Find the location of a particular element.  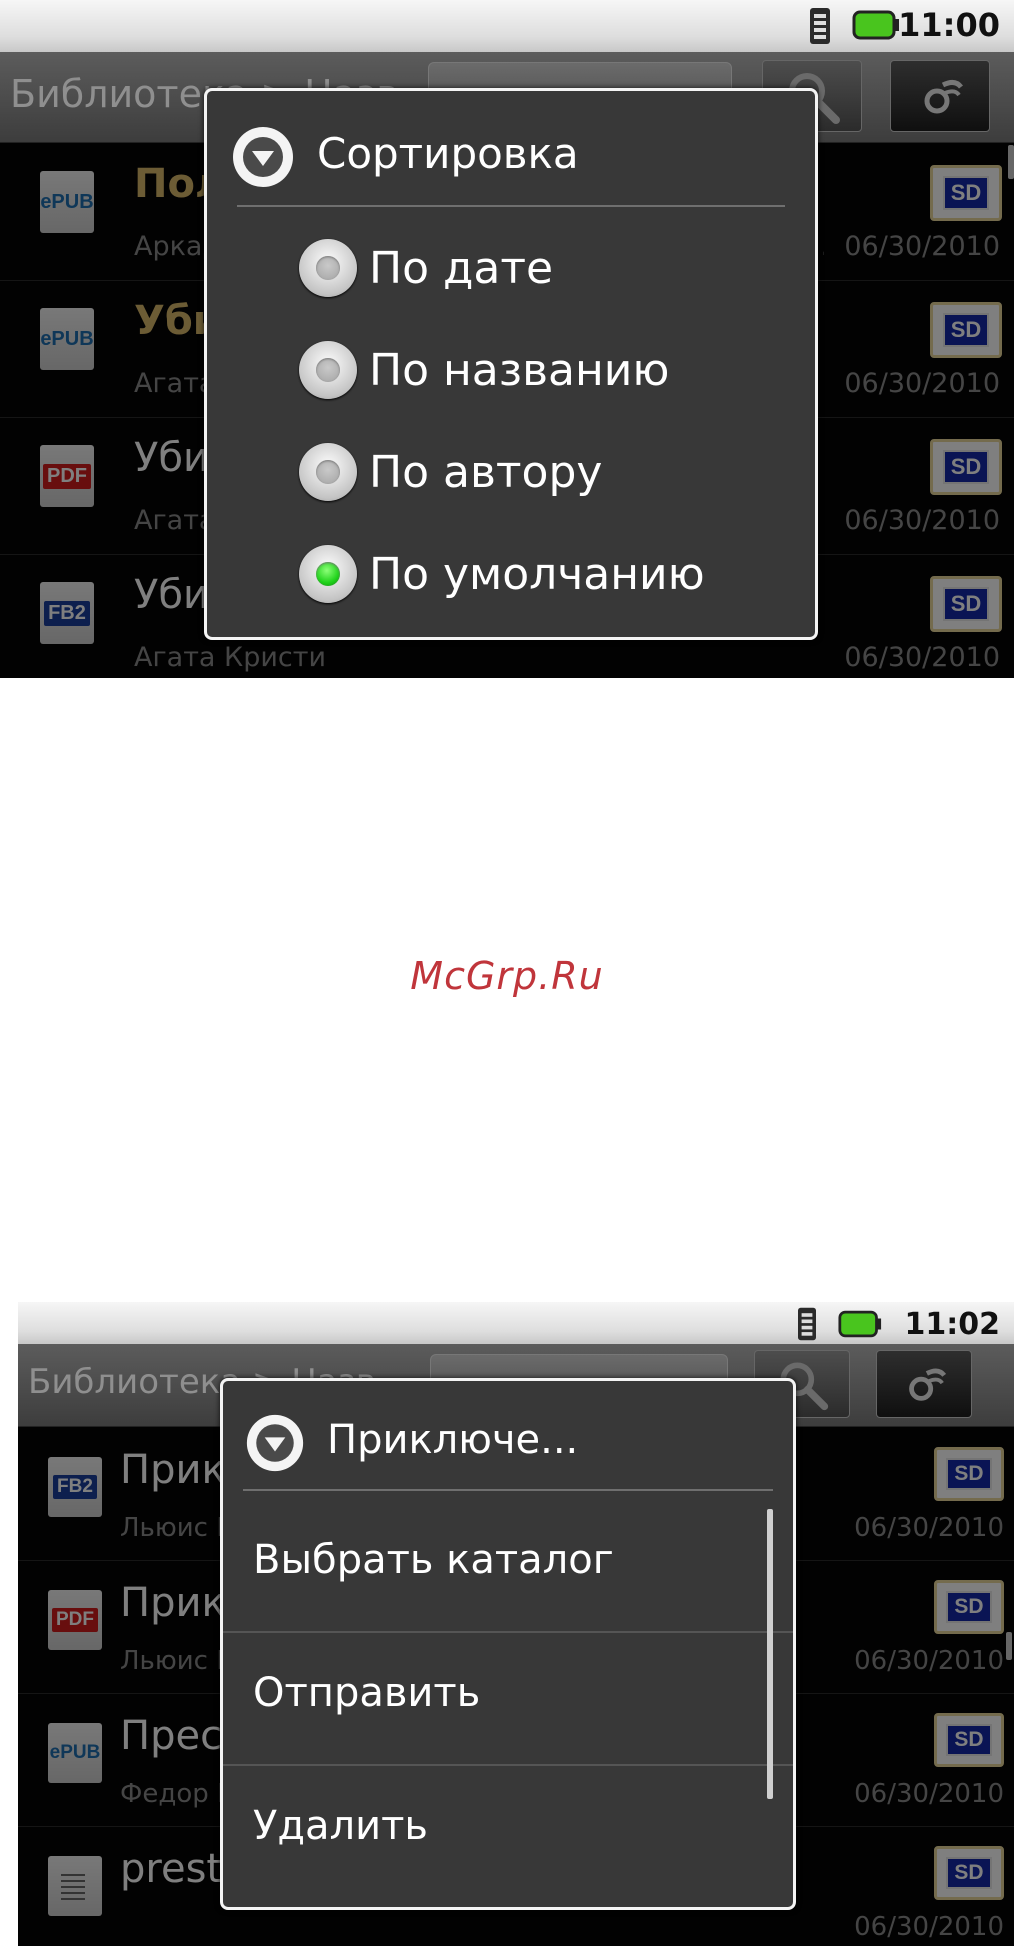

sort-option: По дате is located at coordinates (511, 273).